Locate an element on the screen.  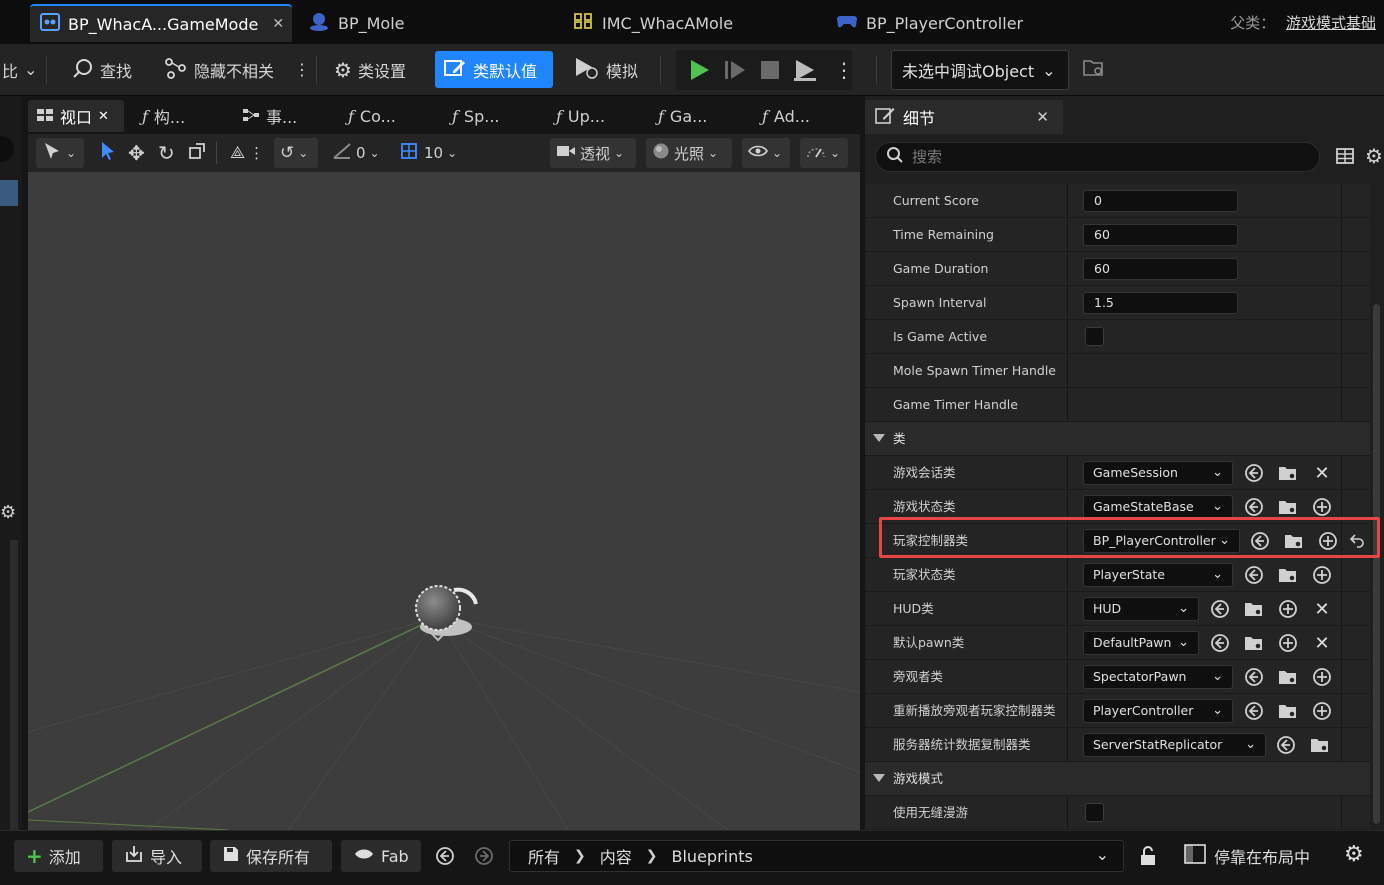
scrollbar is located at coordinates (14, 685).